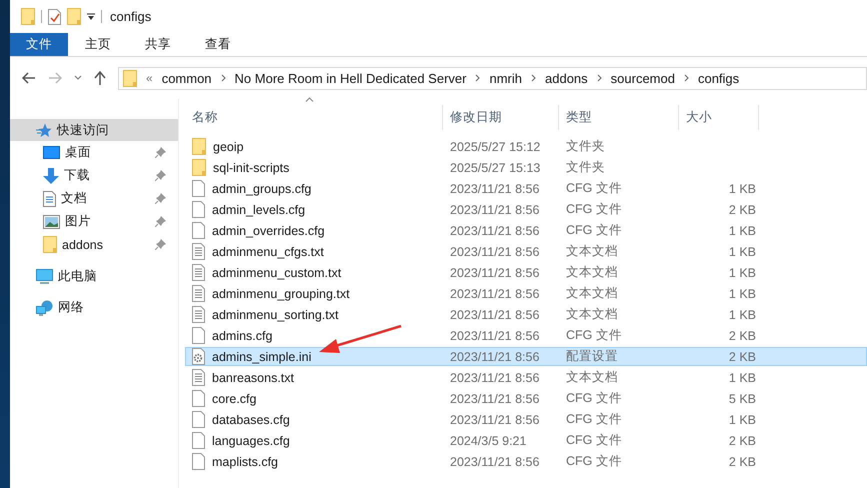 This screenshot has height=488, width=867. What do you see at coordinates (94, 244) in the screenshot?
I see `sidebar-item: addons` at bounding box center [94, 244].